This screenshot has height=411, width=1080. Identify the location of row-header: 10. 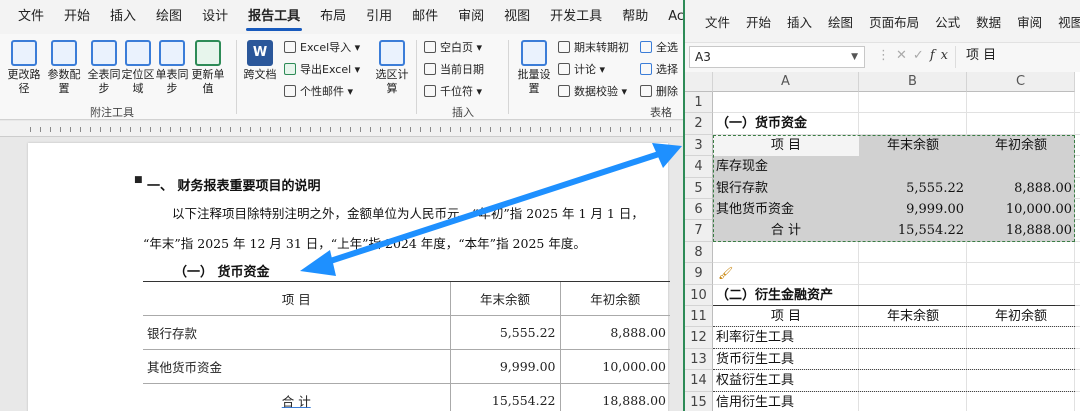
(699, 295).